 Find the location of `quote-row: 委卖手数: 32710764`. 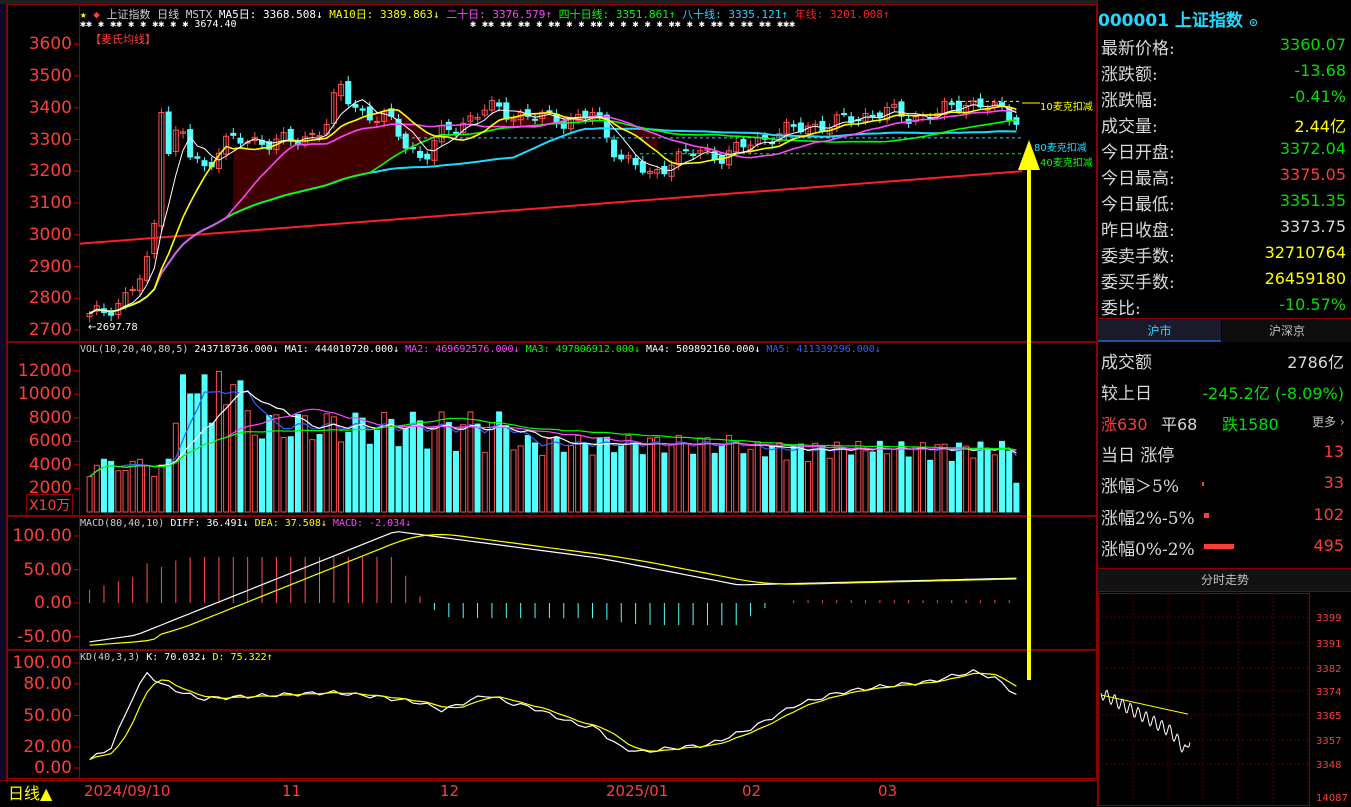

quote-row: 委卖手数: 32710764 is located at coordinates (1224, 253).